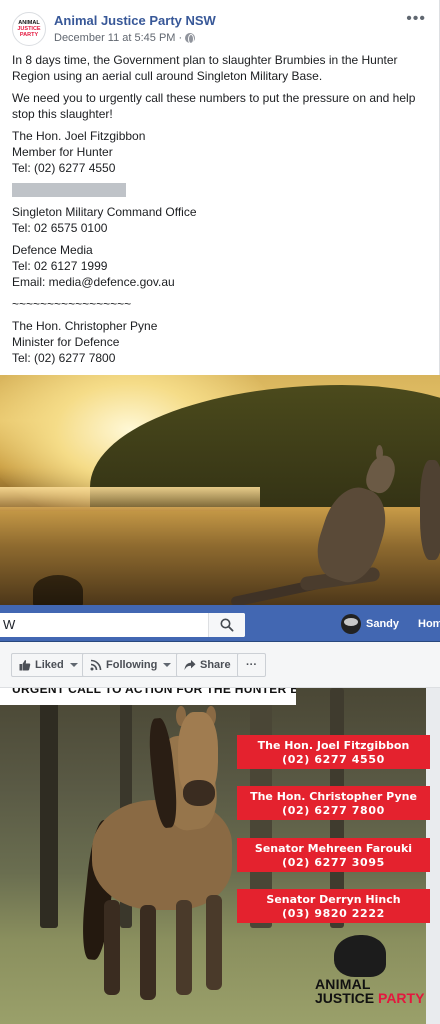 The image size is (440, 1024). I want to click on poster-contact-box: Senator Mehreen Farouki (02) 6277 3095, so click(333, 855).